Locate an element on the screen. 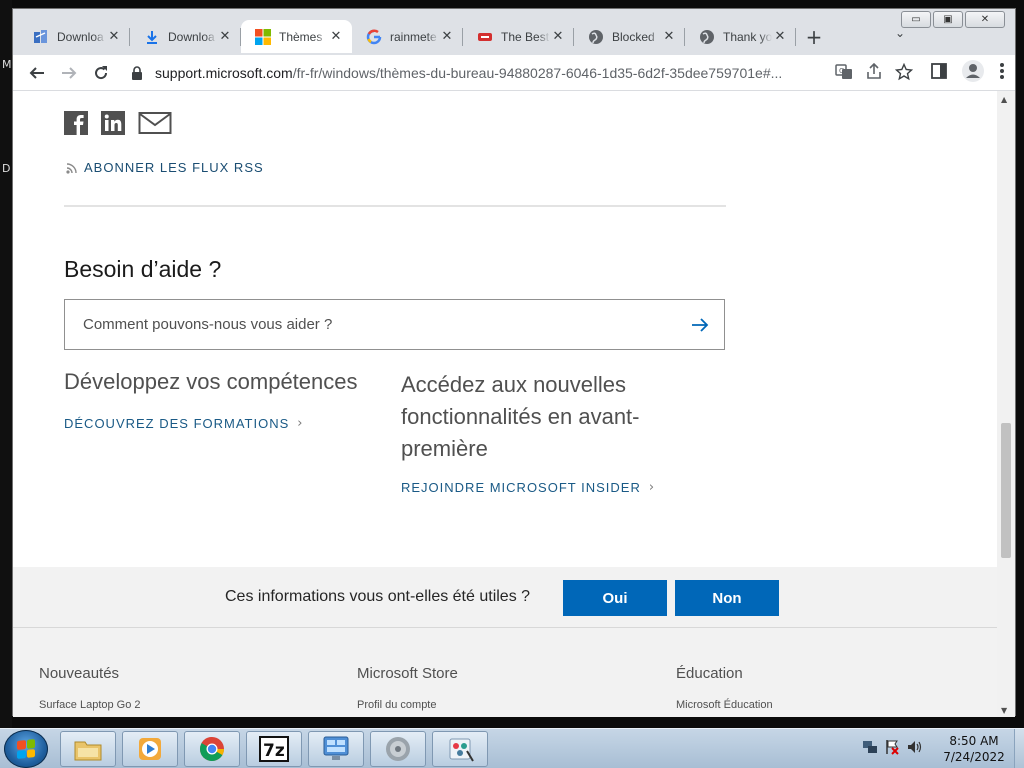  reload-button is located at coordinates (101, 73).